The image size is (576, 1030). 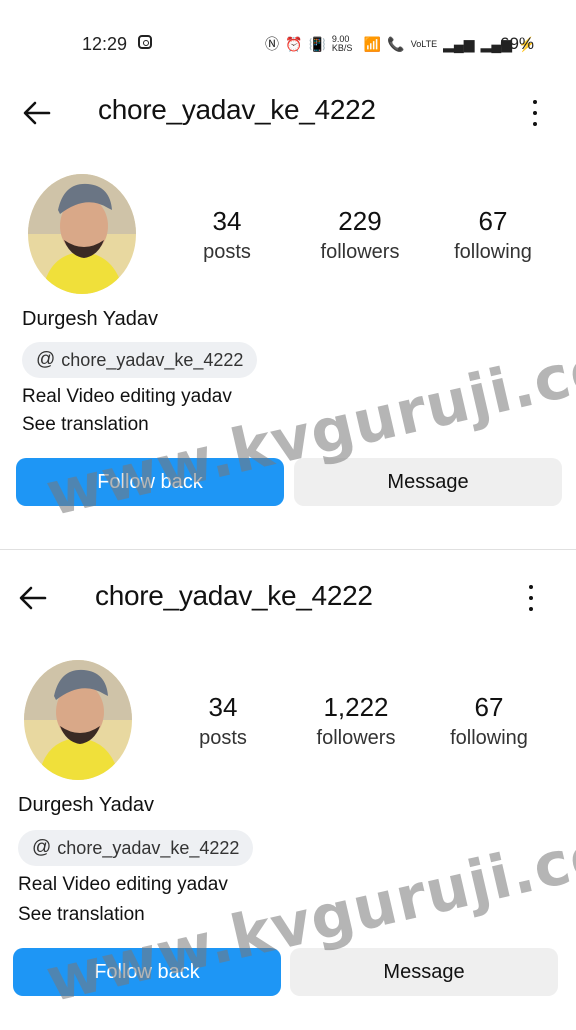 What do you see at coordinates (145, 42) in the screenshot?
I see `instagram-notification-icon` at bounding box center [145, 42].